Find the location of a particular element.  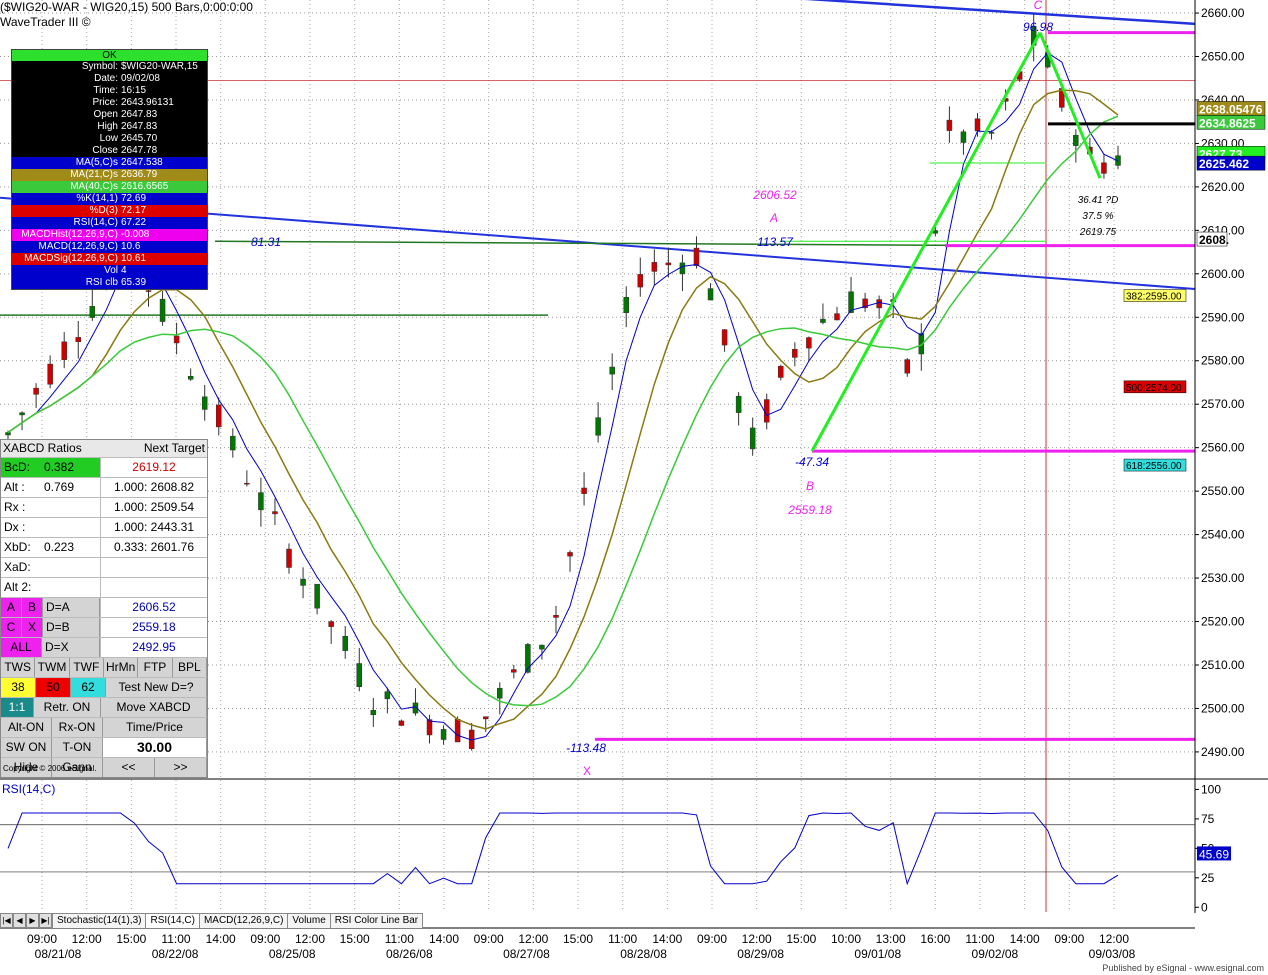

prev-button: << is located at coordinates (129, 767).